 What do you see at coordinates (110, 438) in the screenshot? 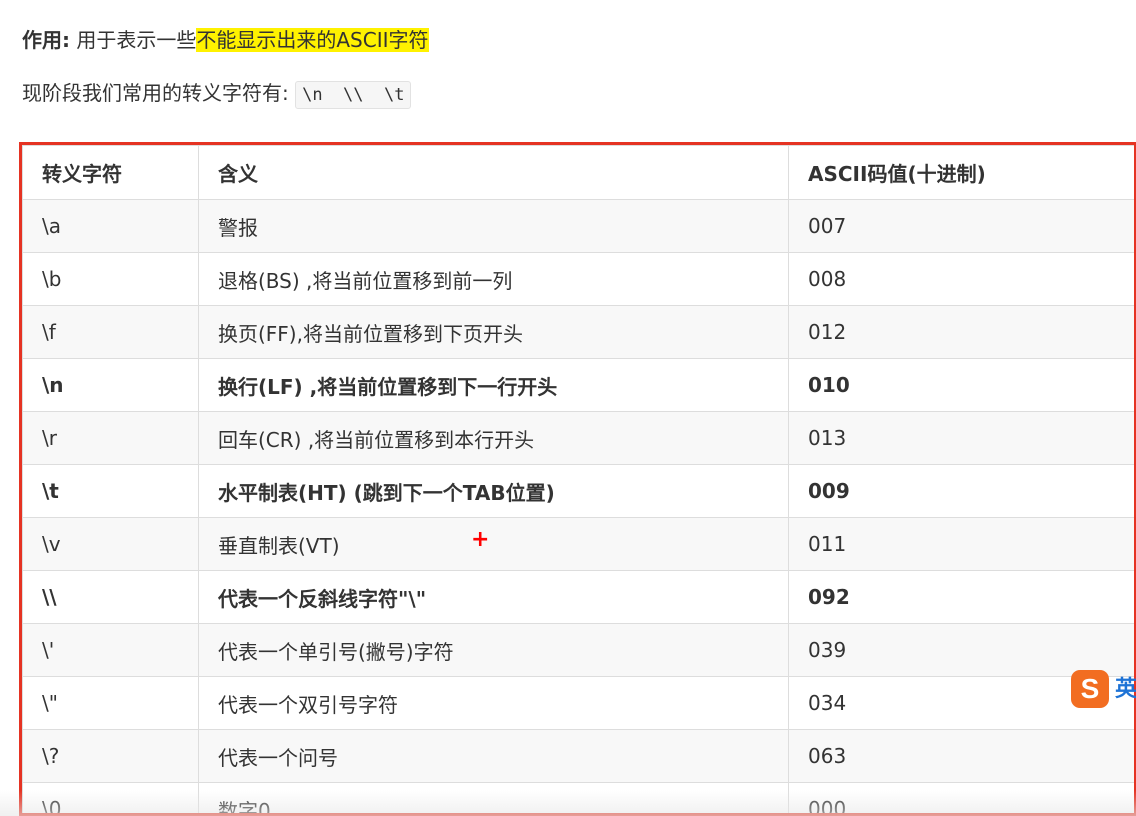
I see `cell-escape: \r` at bounding box center [110, 438].